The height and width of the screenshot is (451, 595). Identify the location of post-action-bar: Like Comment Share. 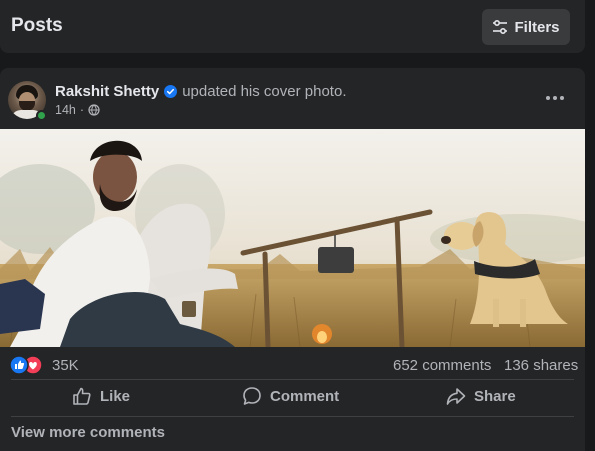
(292, 396).